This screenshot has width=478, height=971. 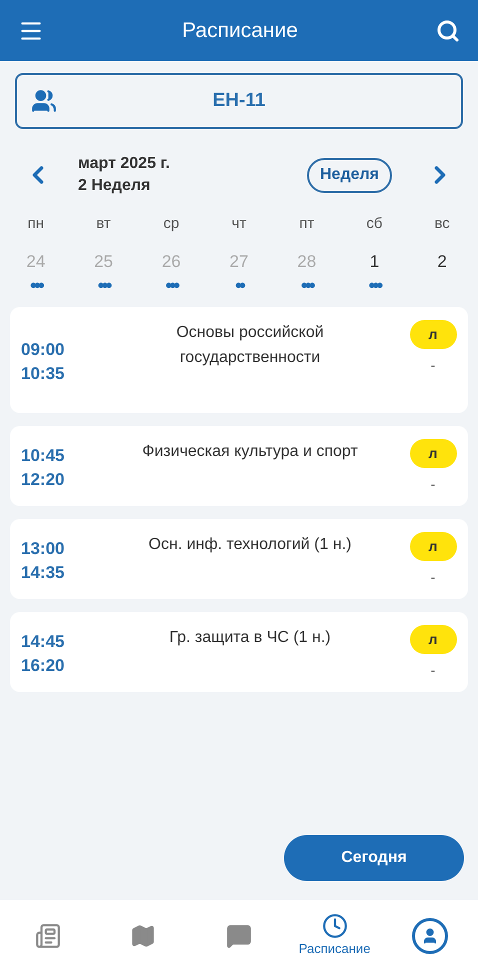 What do you see at coordinates (124, 164) in the screenshot?
I see `month-label: март 2025 г.` at bounding box center [124, 164].